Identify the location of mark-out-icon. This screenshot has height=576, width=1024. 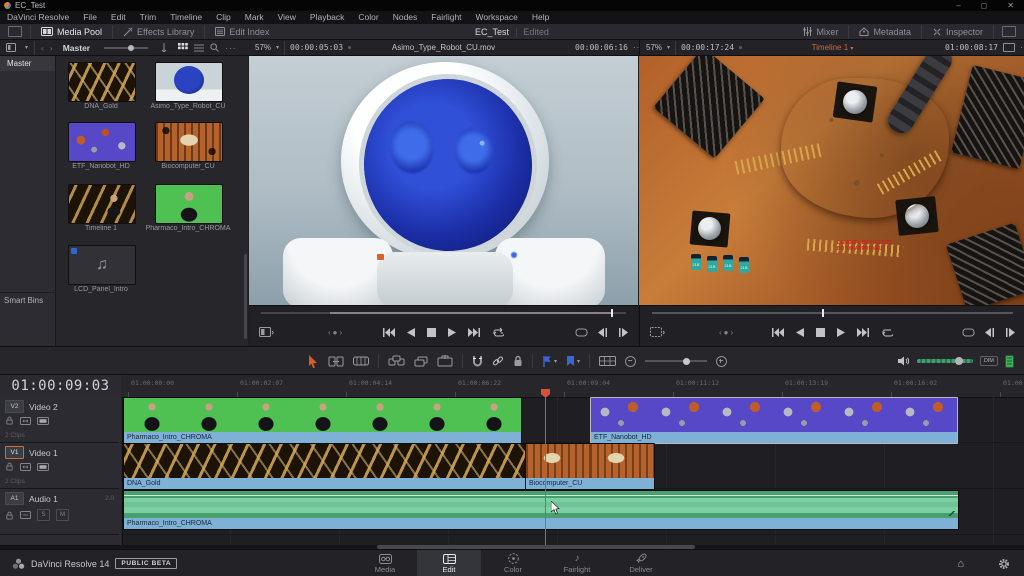
(623, 332).